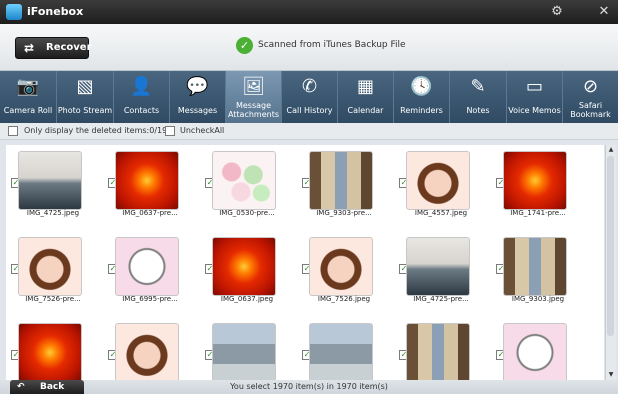  Describe the element at coordinates (55, 11) in the screenshot. I see `app-title: iFonebox` at that location.